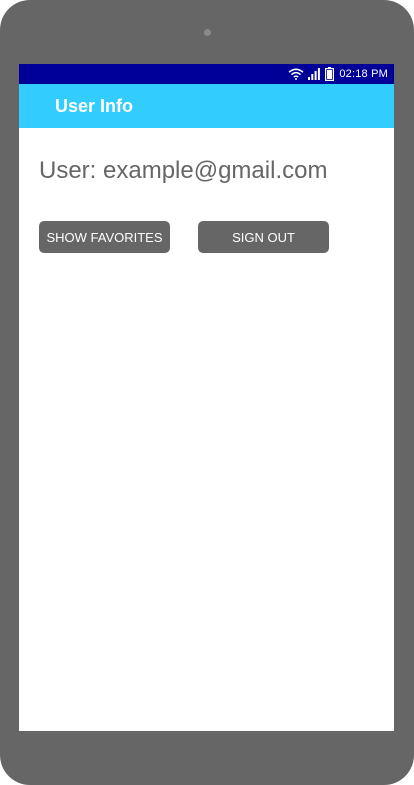  I want to click on app-title: User Info, so click(94, 106).